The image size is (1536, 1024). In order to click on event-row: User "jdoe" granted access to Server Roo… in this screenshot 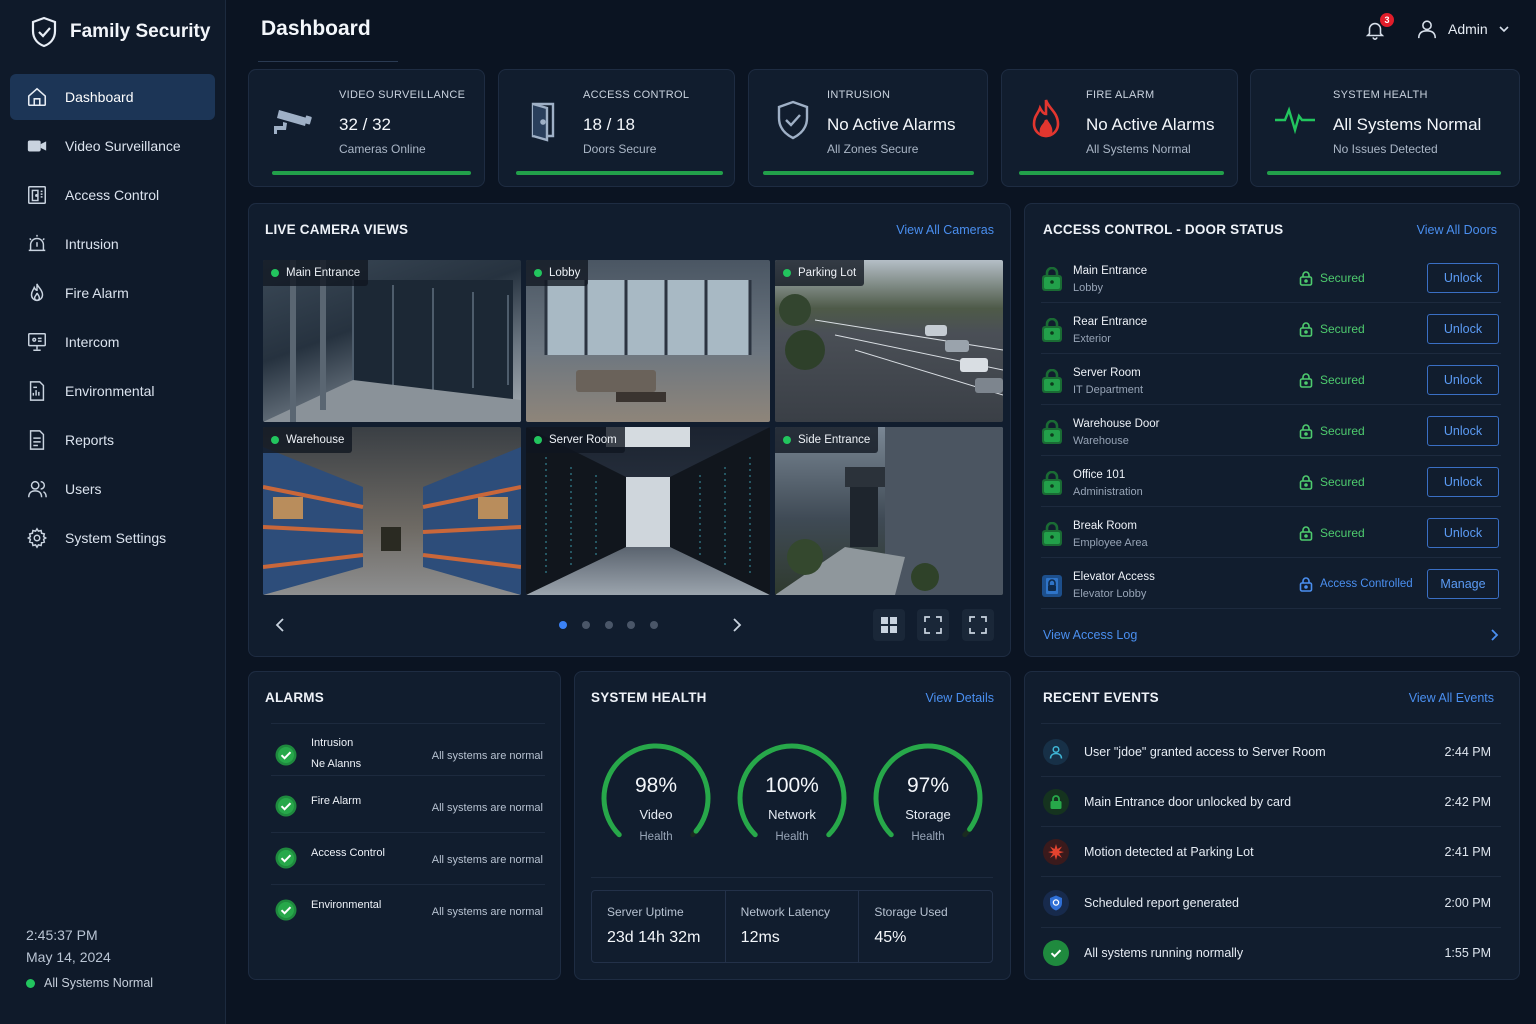, I will do `click(1271, 752)`.